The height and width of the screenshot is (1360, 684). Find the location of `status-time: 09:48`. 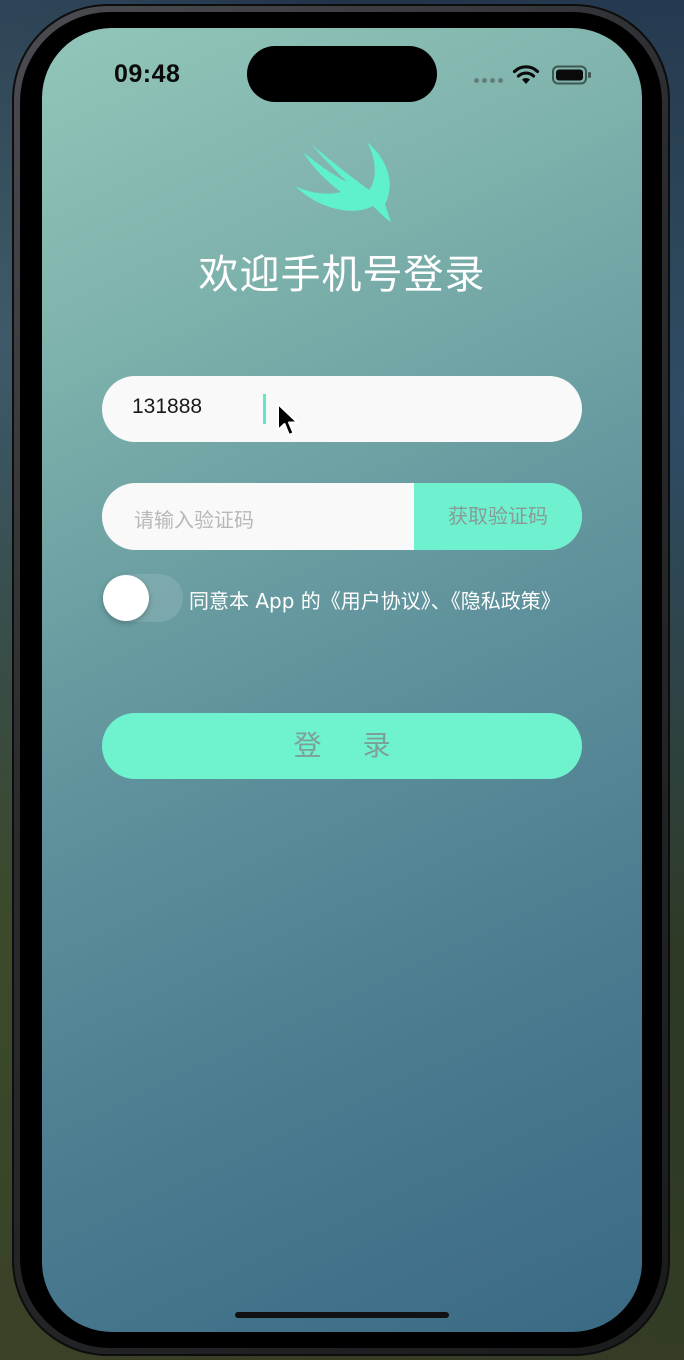

status-time: 09:48 is located at coordinates (147, 74).